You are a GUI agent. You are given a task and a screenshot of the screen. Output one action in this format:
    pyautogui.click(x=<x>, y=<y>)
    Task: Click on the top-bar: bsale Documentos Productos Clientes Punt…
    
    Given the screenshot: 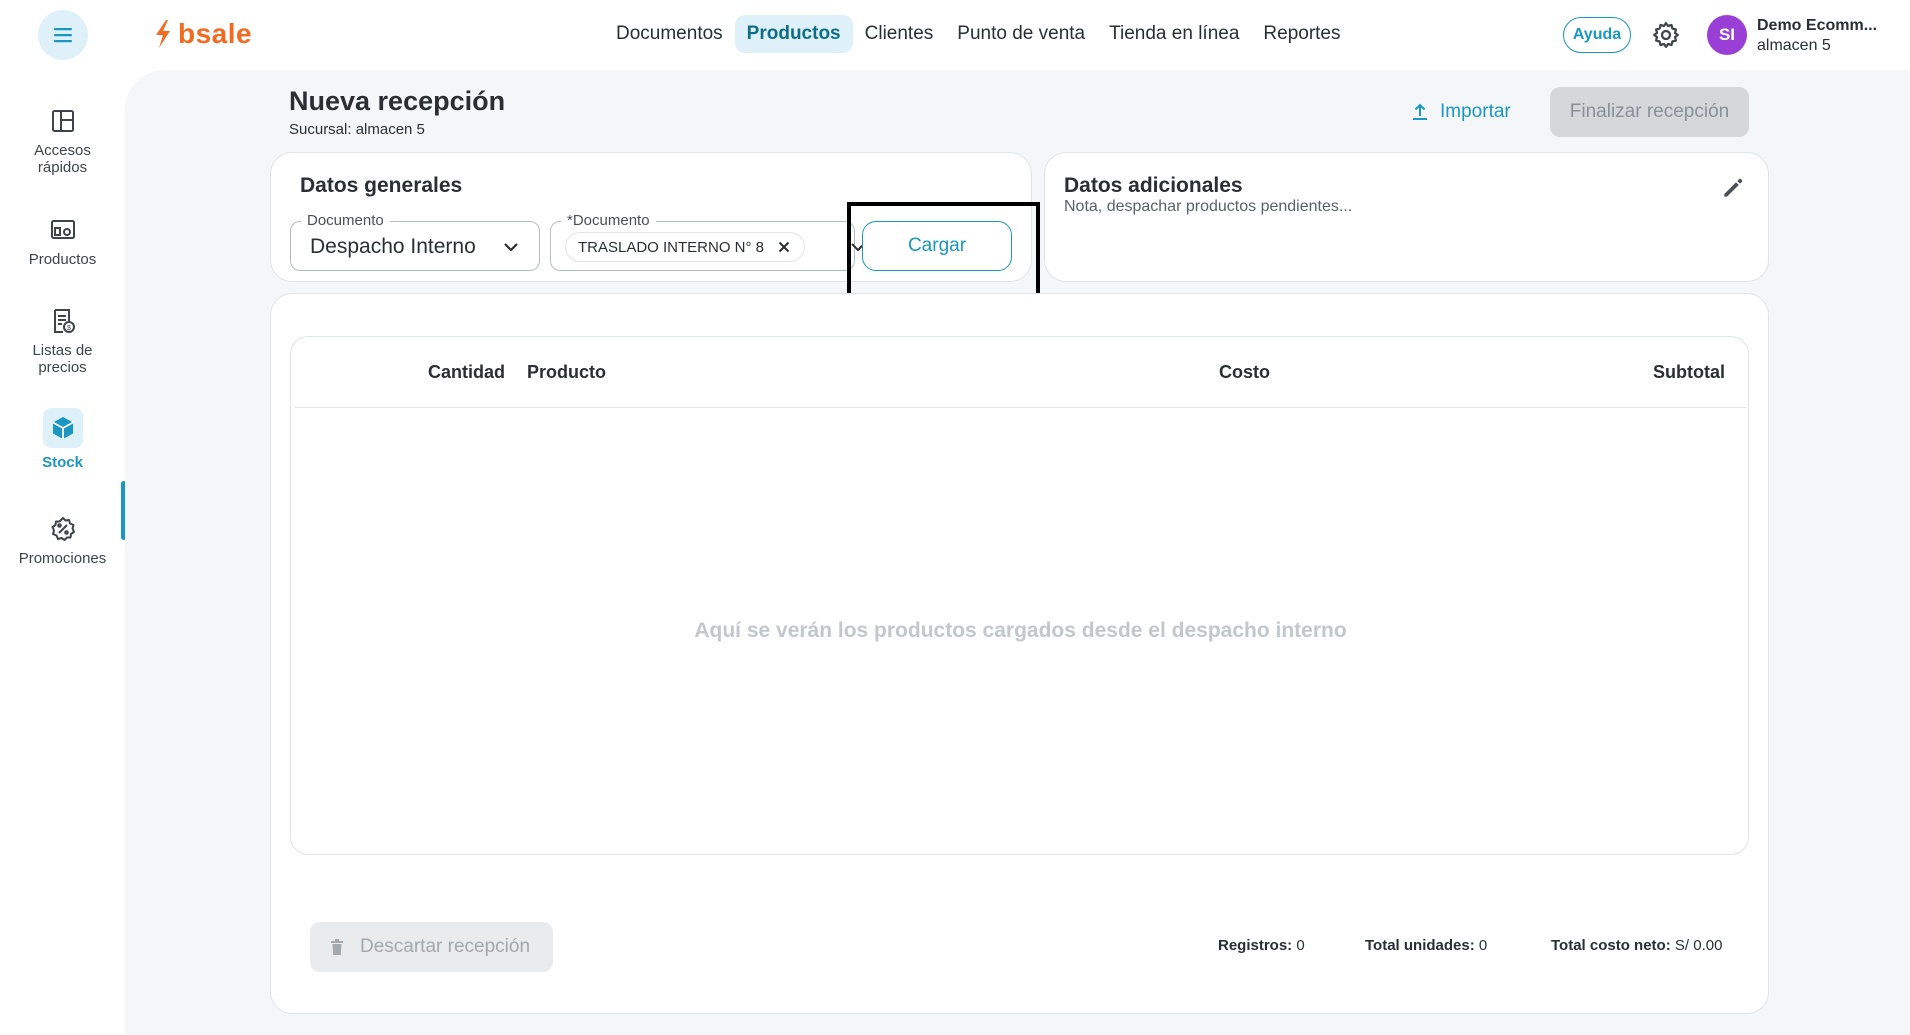 What is the action you would take?
    pyautogui.click(x=955, y=35)
    